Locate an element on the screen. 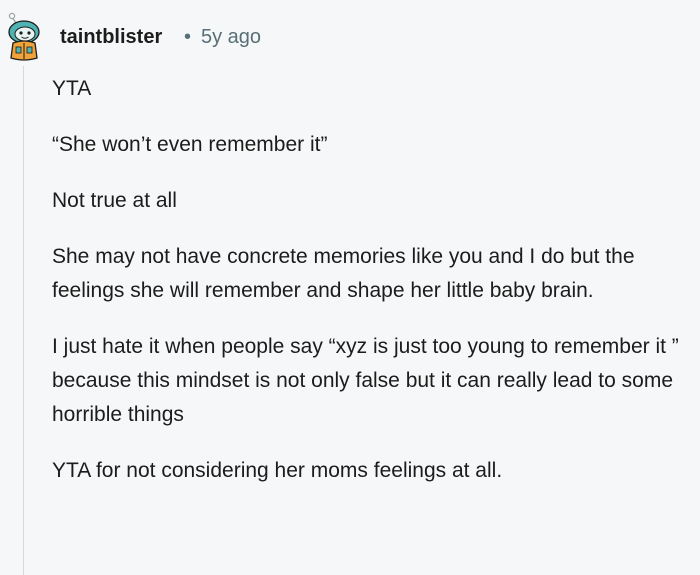 Image resolution: width=700 pixels, height=575 pixels. comment-paragraph: YTA is located at coordinates (72, 88).